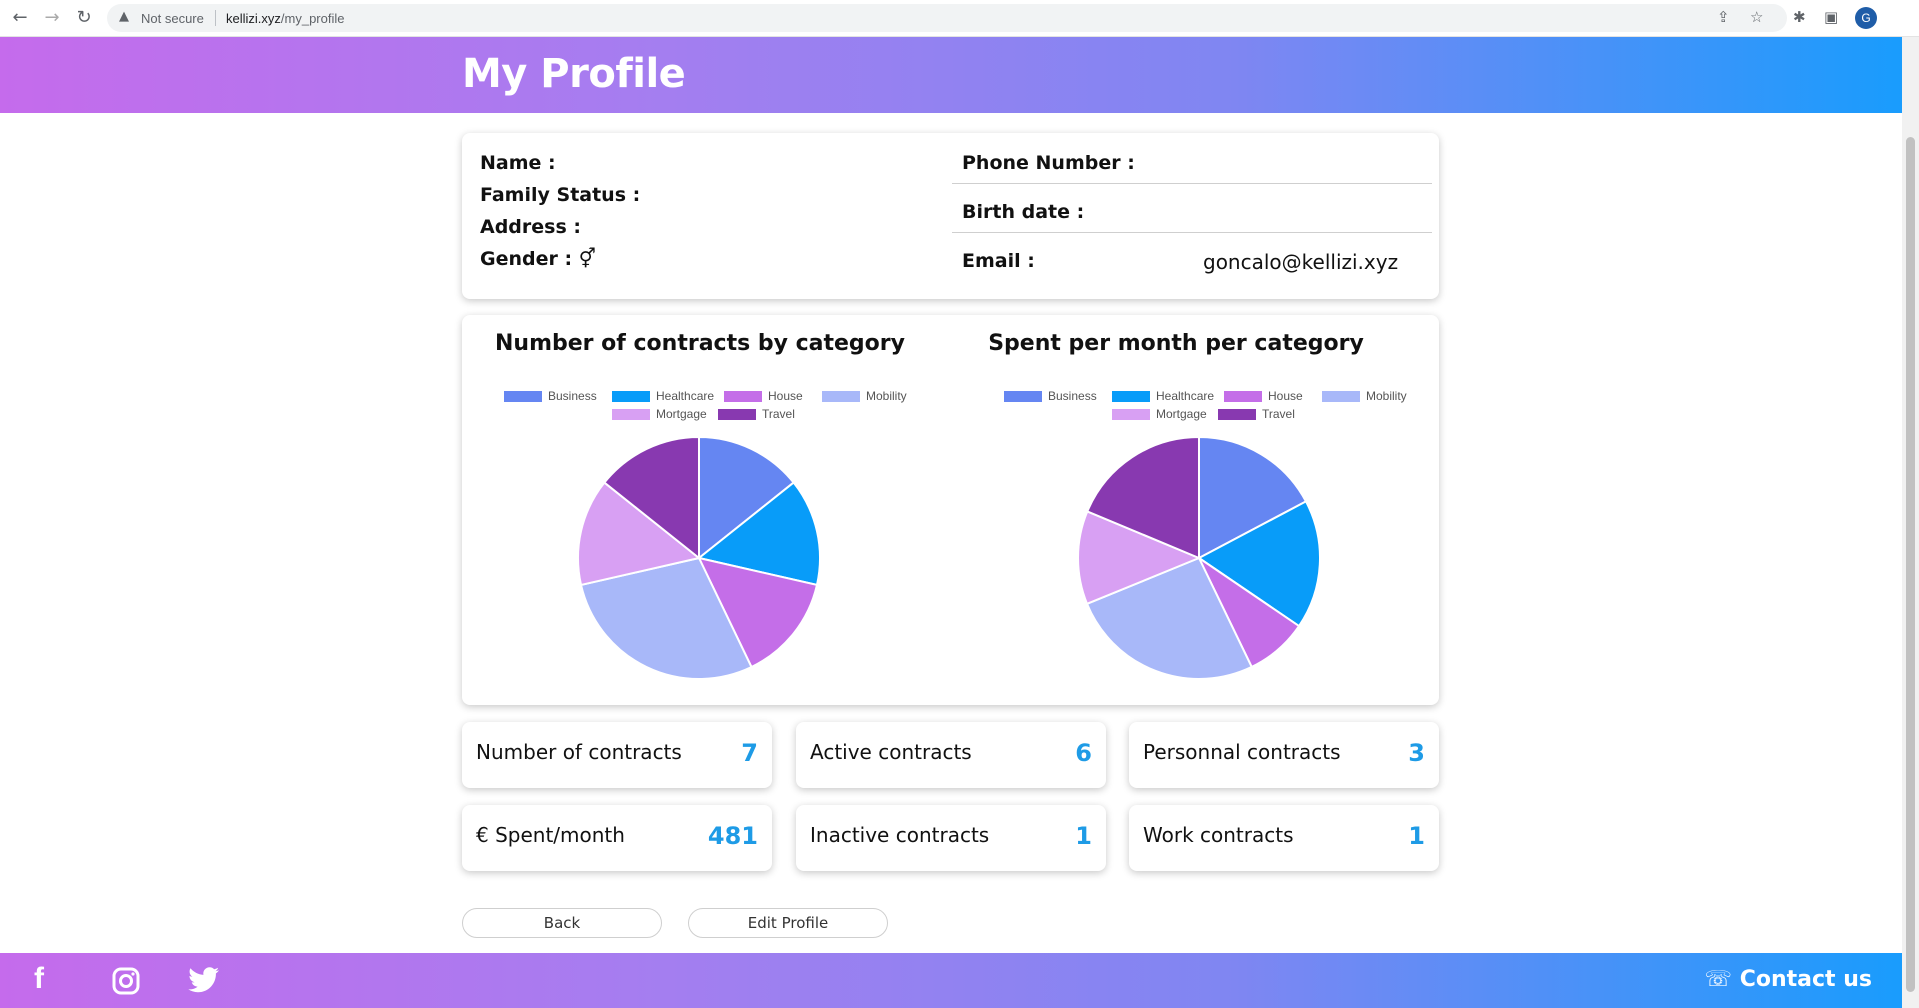 The height and width of the screenshot is (1008, 1919). I want to click on omnibox-divider, so click(215, 18).